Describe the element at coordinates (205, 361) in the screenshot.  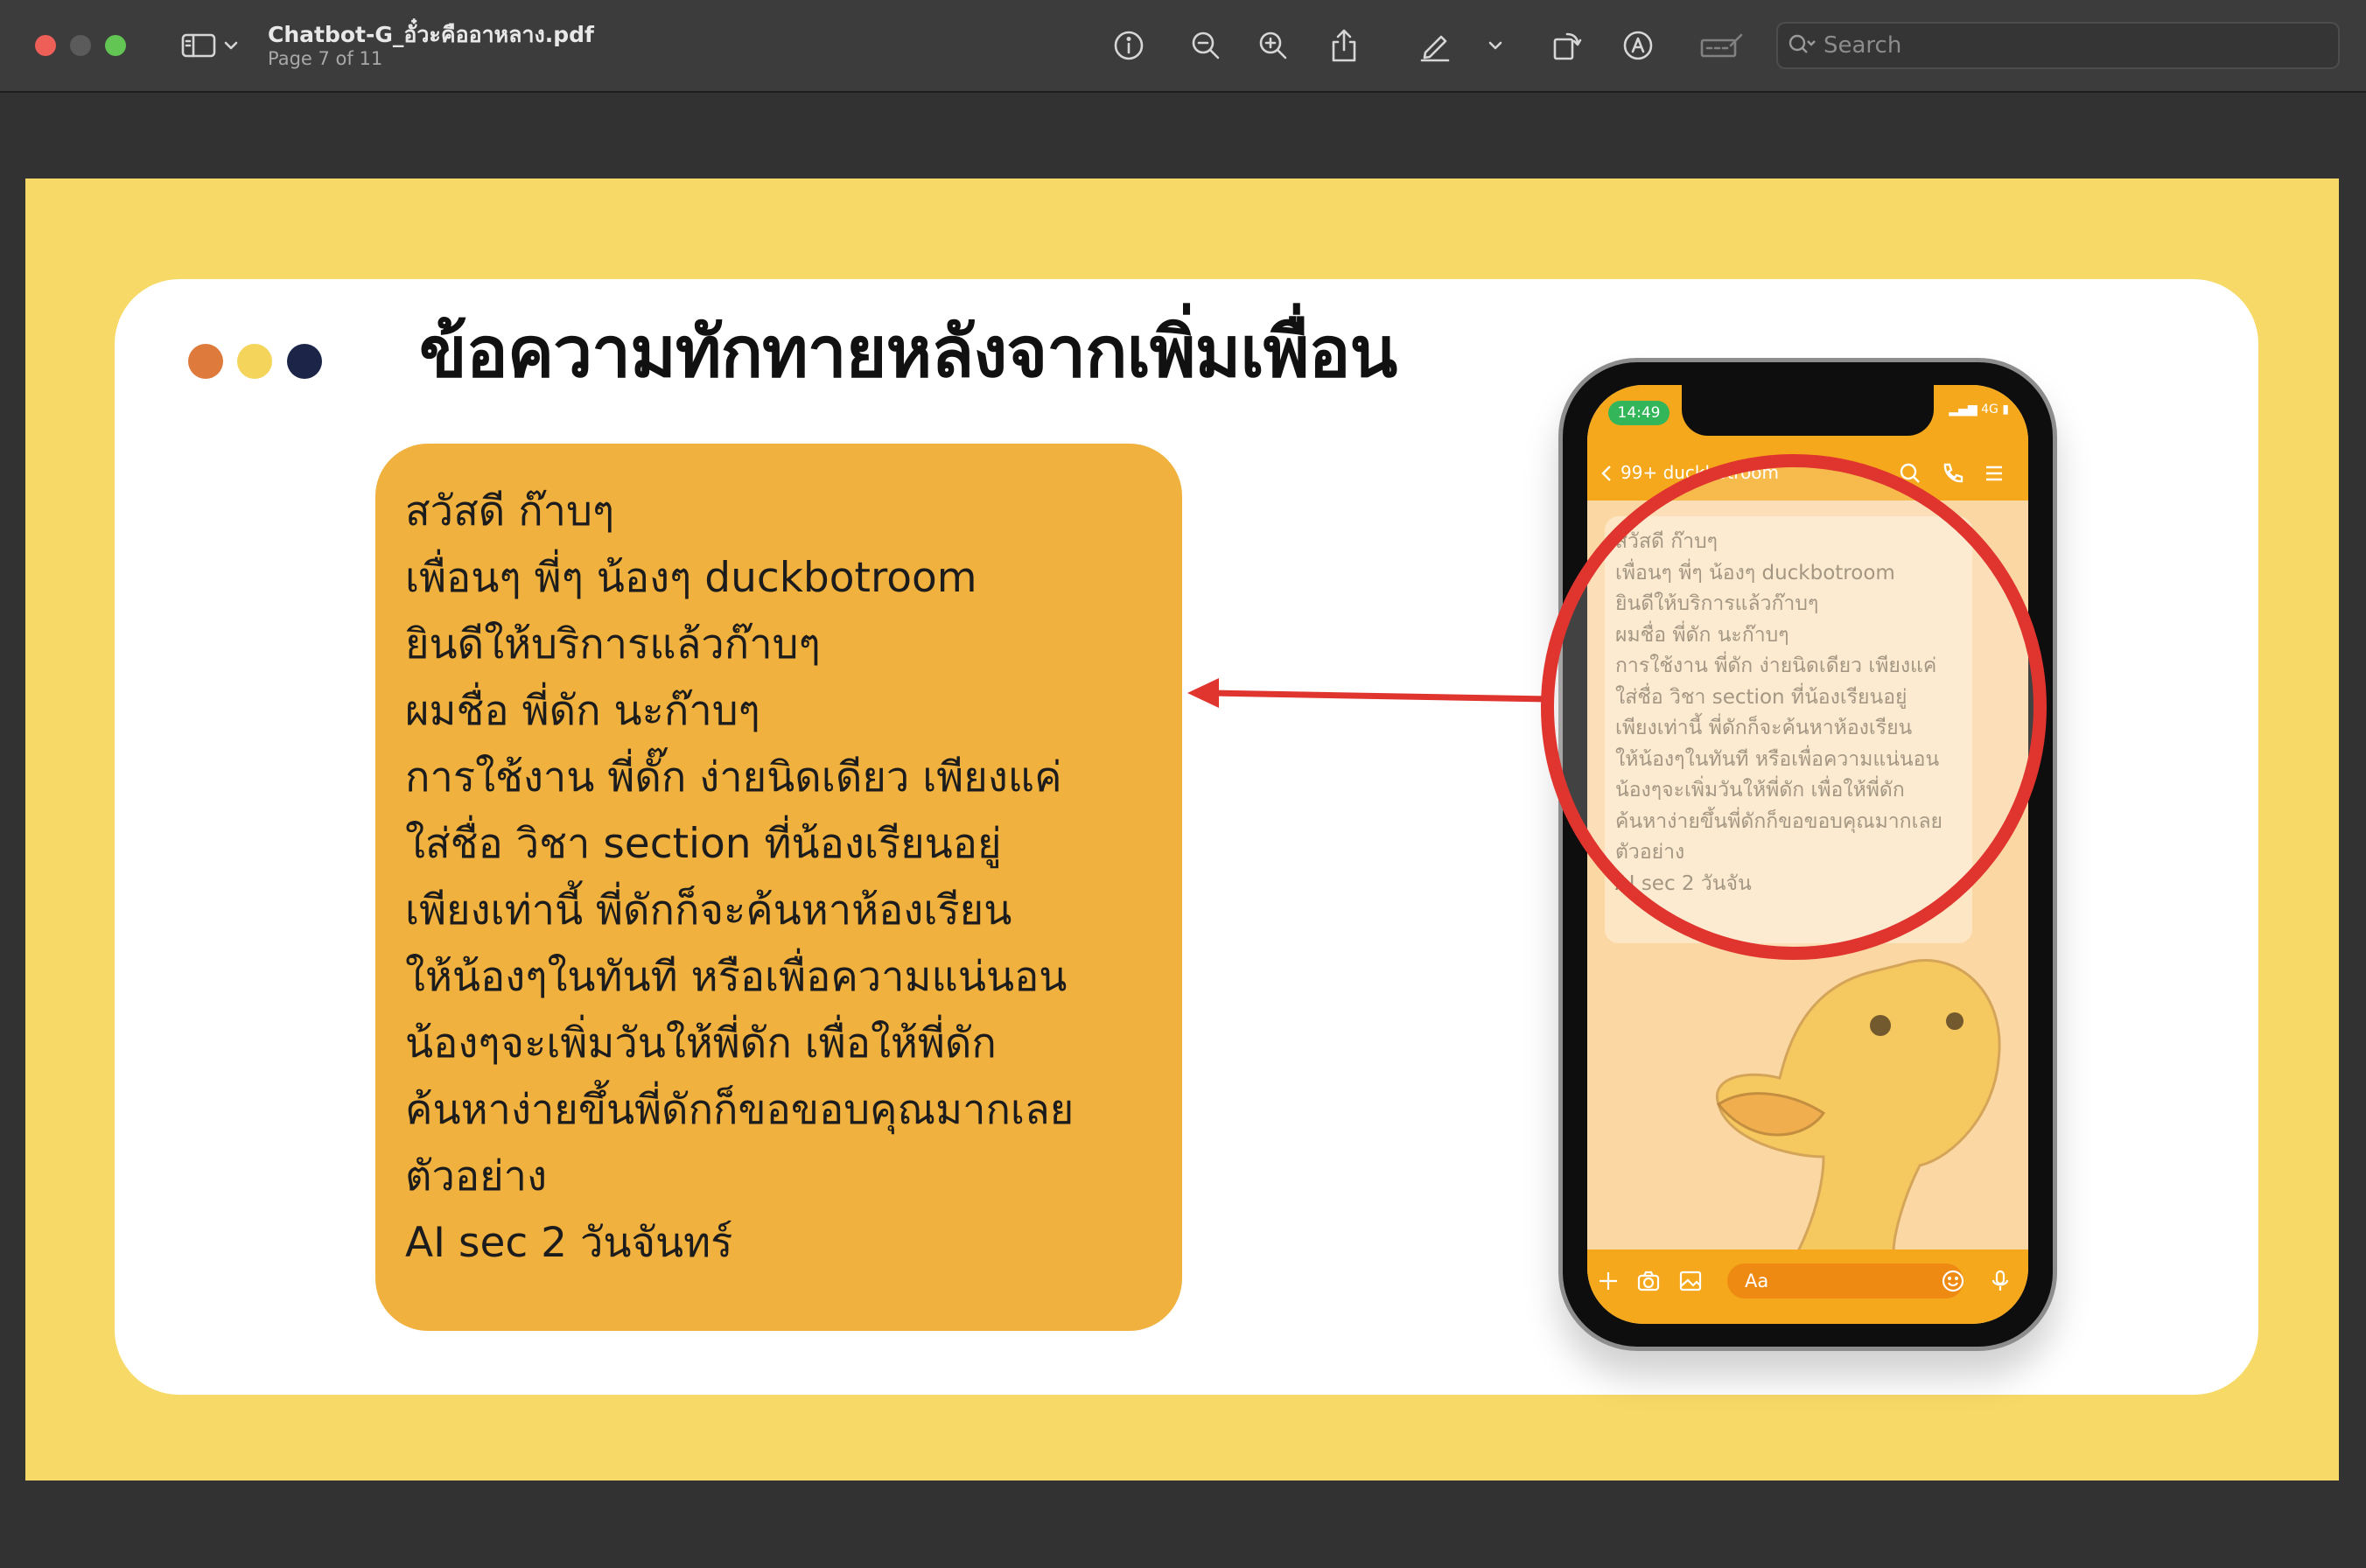
I see `decor-dot-orange` at that location.